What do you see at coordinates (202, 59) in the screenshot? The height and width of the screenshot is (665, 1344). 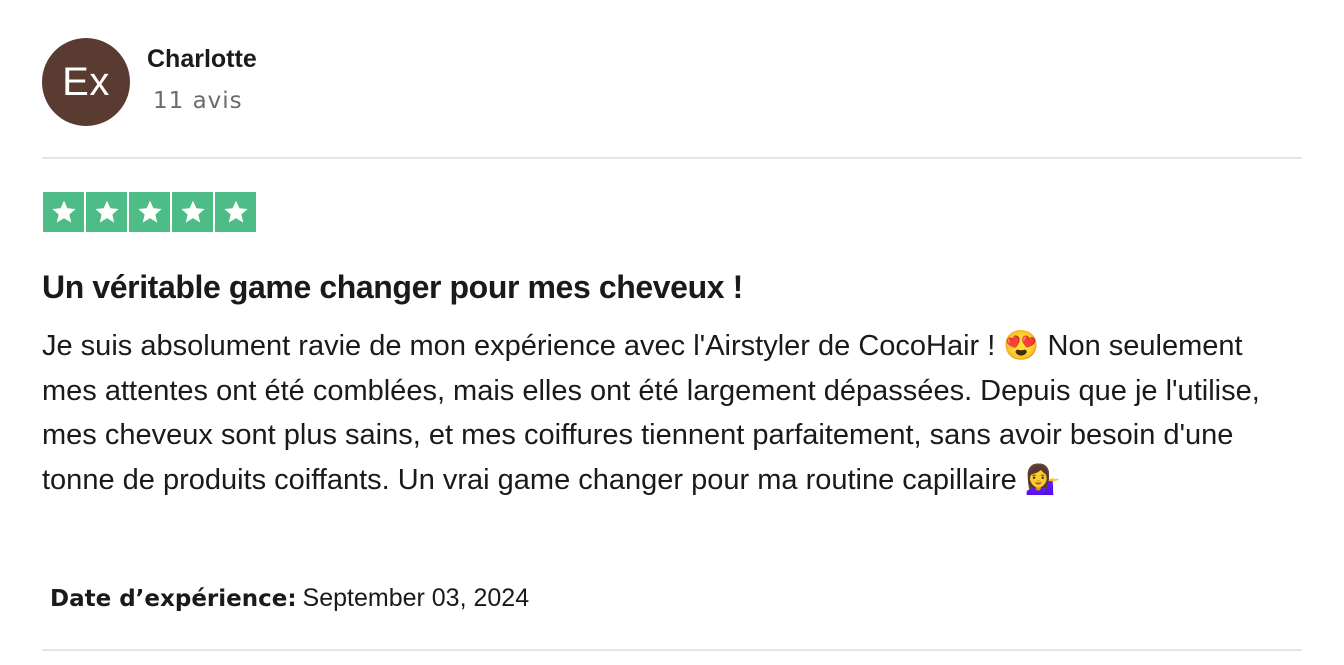 I see `reviewer-name: Charlotte` at bounding box center [202, 59].